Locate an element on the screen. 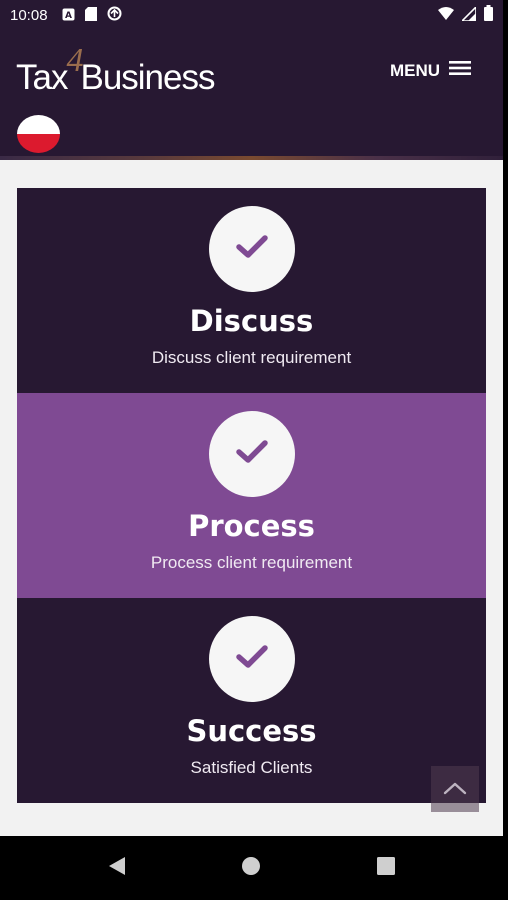 Image resolution: width=508 pixels, height=900 pixels. status-time: 10:08 is located at coordinates (29, 15).